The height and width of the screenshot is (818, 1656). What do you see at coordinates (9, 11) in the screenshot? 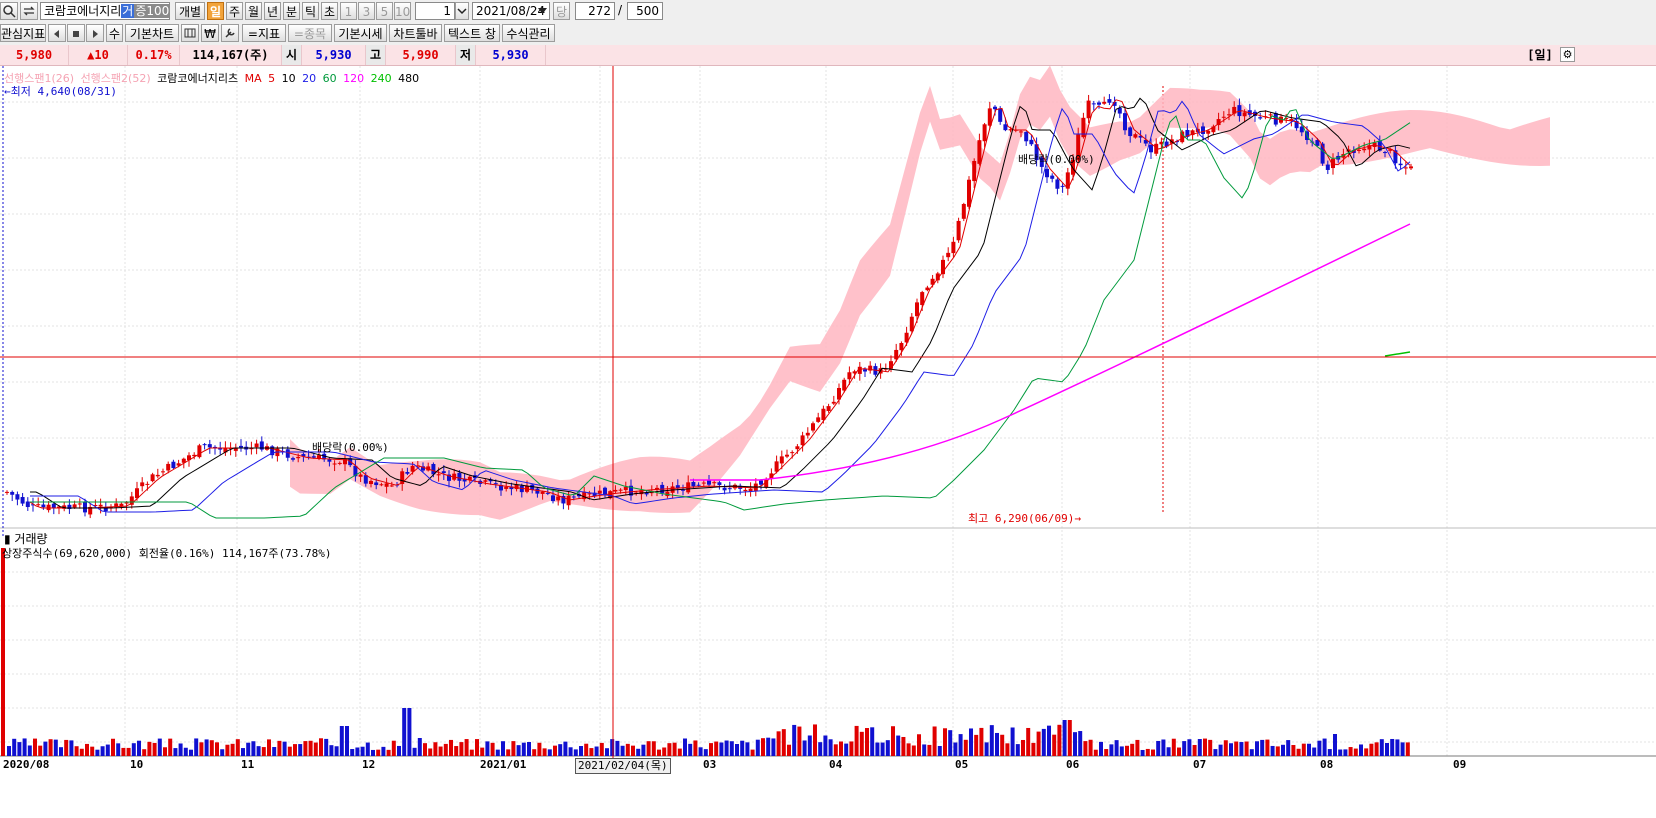
I see `search-icon` at bounding box center [9, 11].